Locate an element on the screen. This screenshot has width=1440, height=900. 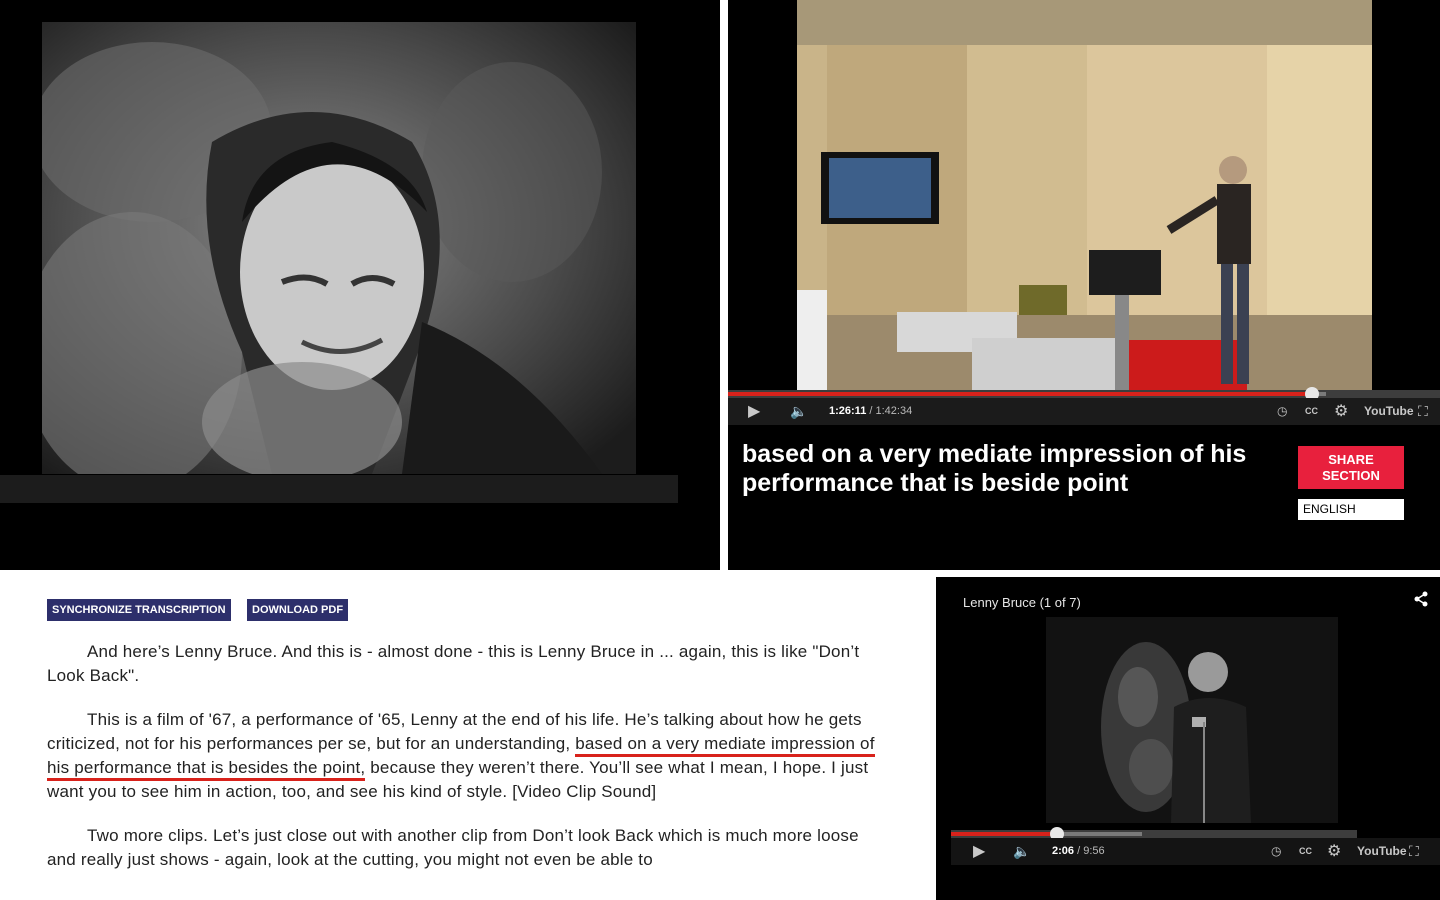
embed-control-bar: ▶ 🔈 2:06 / 9:56 ◷ CC ⚙ YouTube ⛶ is located at coordinates (1195, 851).